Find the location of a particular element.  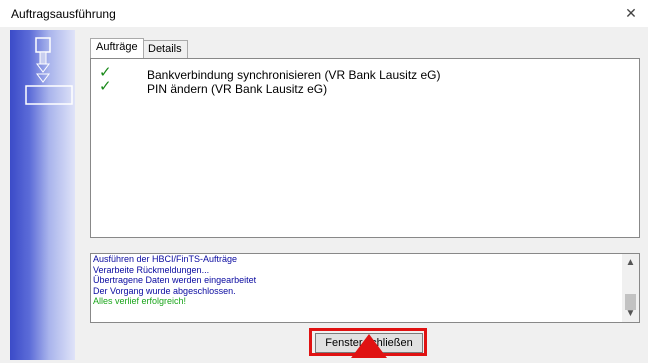

transfer-flow-icon is located at coordinates (49, 71).